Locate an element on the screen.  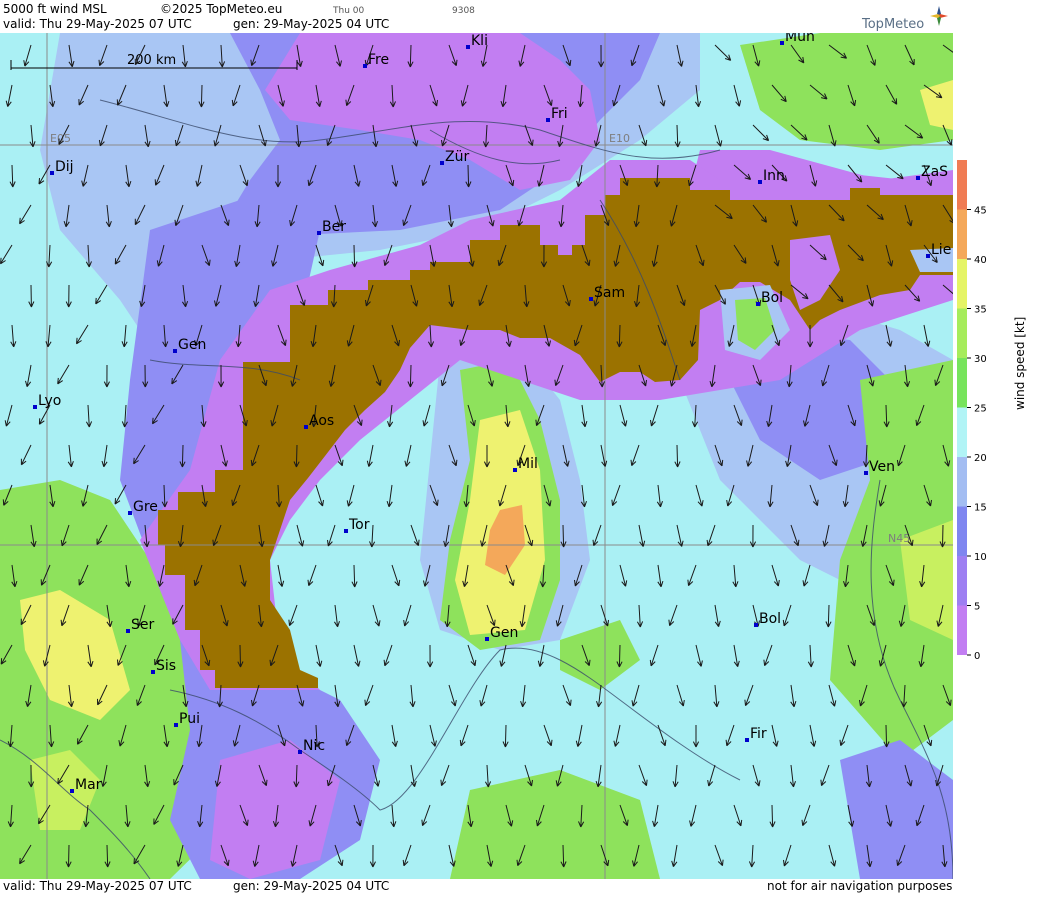
city-label: Sis is located at coordinates (166, 666).